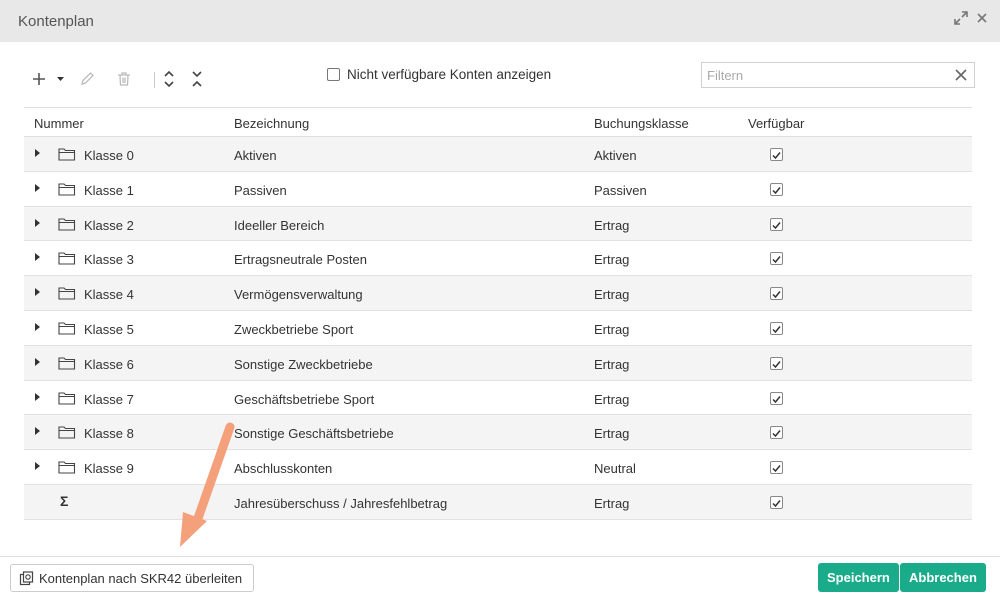 The width and height of the screenshot is (1000, 600). What do you see at coordinates (26, 578) in the screenshot?
I see `migrate-icon` at bounding box center [26, 578].